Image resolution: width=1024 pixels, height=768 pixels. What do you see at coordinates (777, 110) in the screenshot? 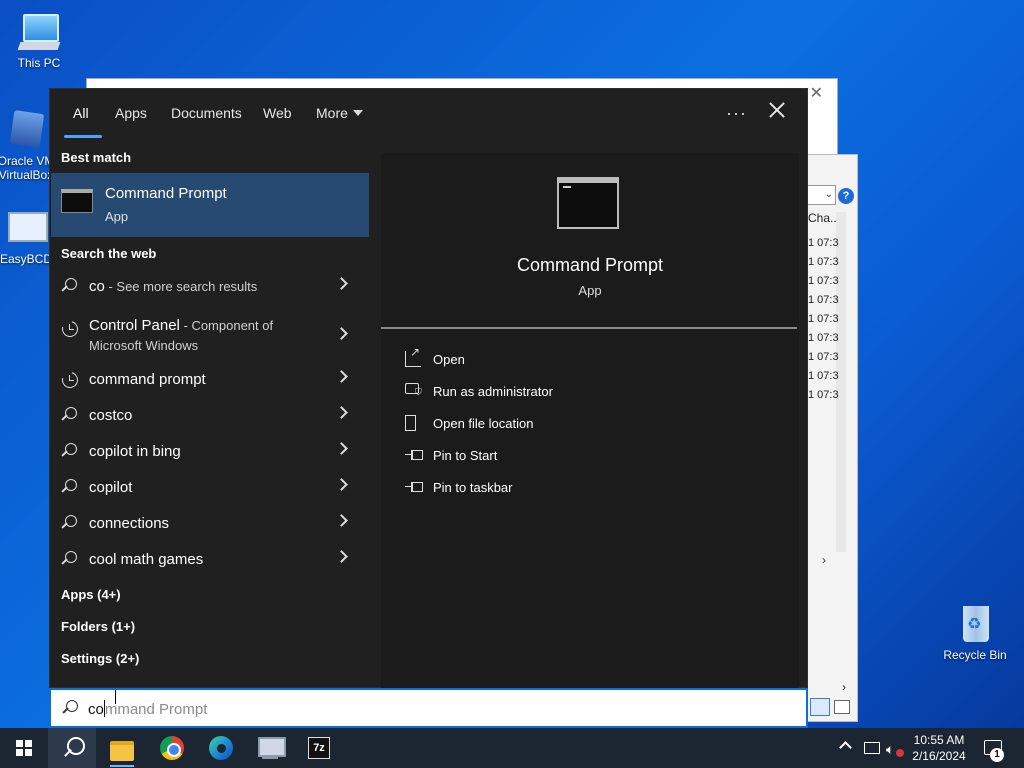
I see `close-icon` at bounding box center [777, 110].